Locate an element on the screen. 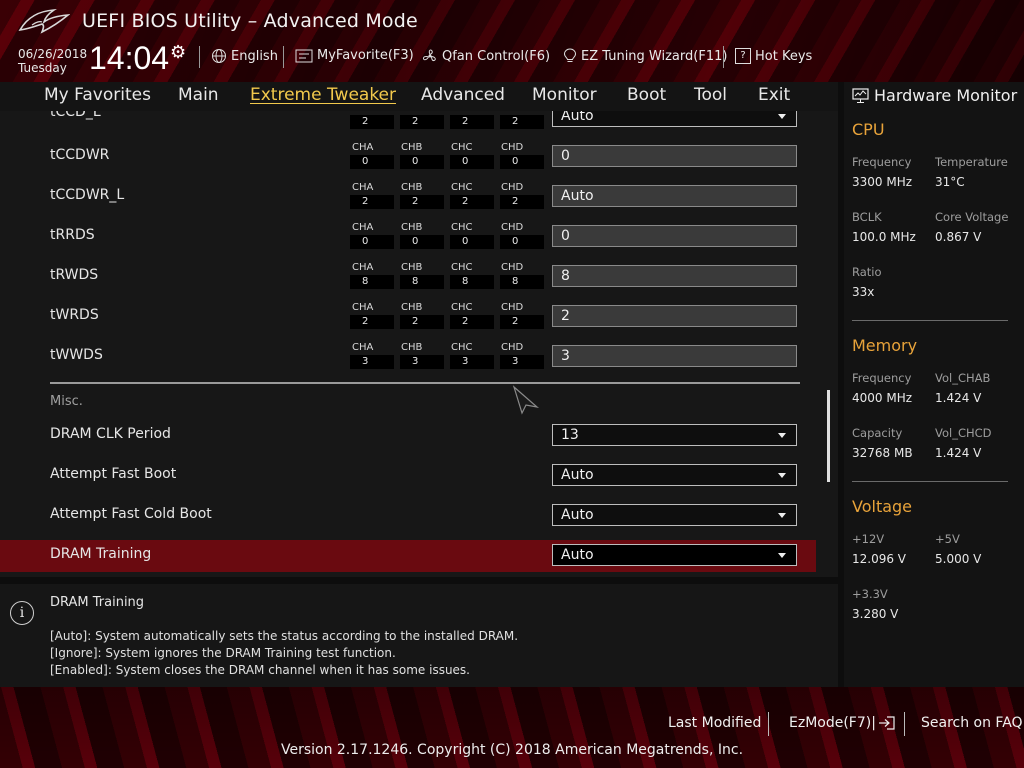  question-key-icon: ? is located at coordinates (743, 56).